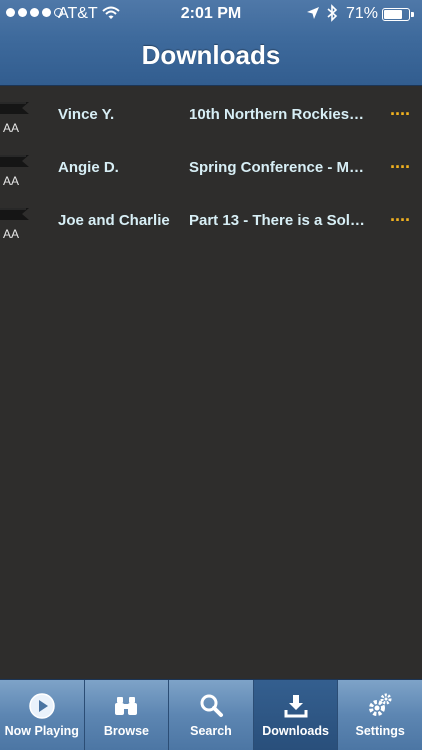 The height and width of the screenshot is (750, 422). What do you see at coordinates (127, 706) in the screenshot?
I see `binoculars-icon` at bounding box center [127, 706].